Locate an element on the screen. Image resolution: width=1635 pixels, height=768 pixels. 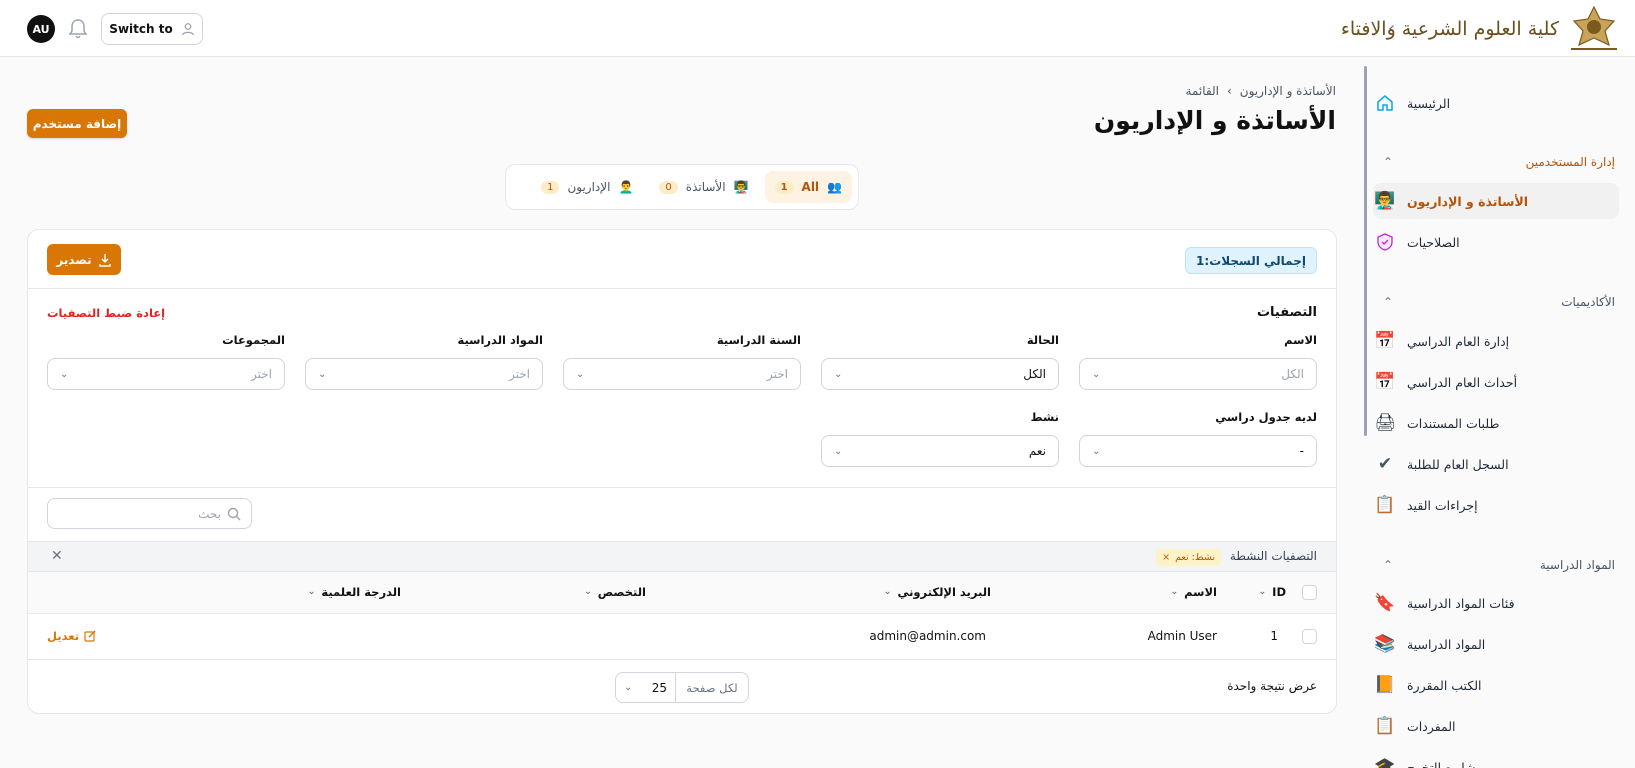
books-icon: 📚 is located at coordinates (1385, 644).